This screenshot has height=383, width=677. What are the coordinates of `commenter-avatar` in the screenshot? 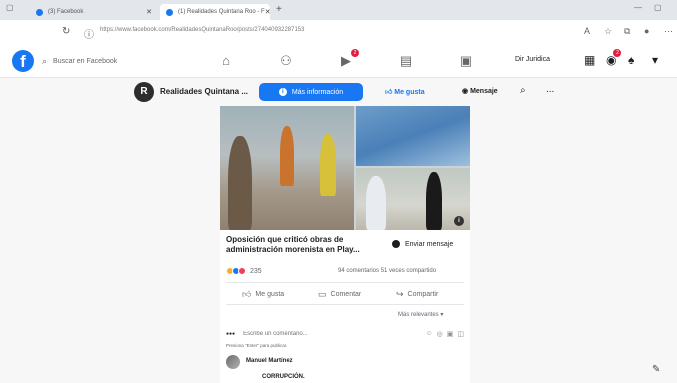 It's located at (233, 362).